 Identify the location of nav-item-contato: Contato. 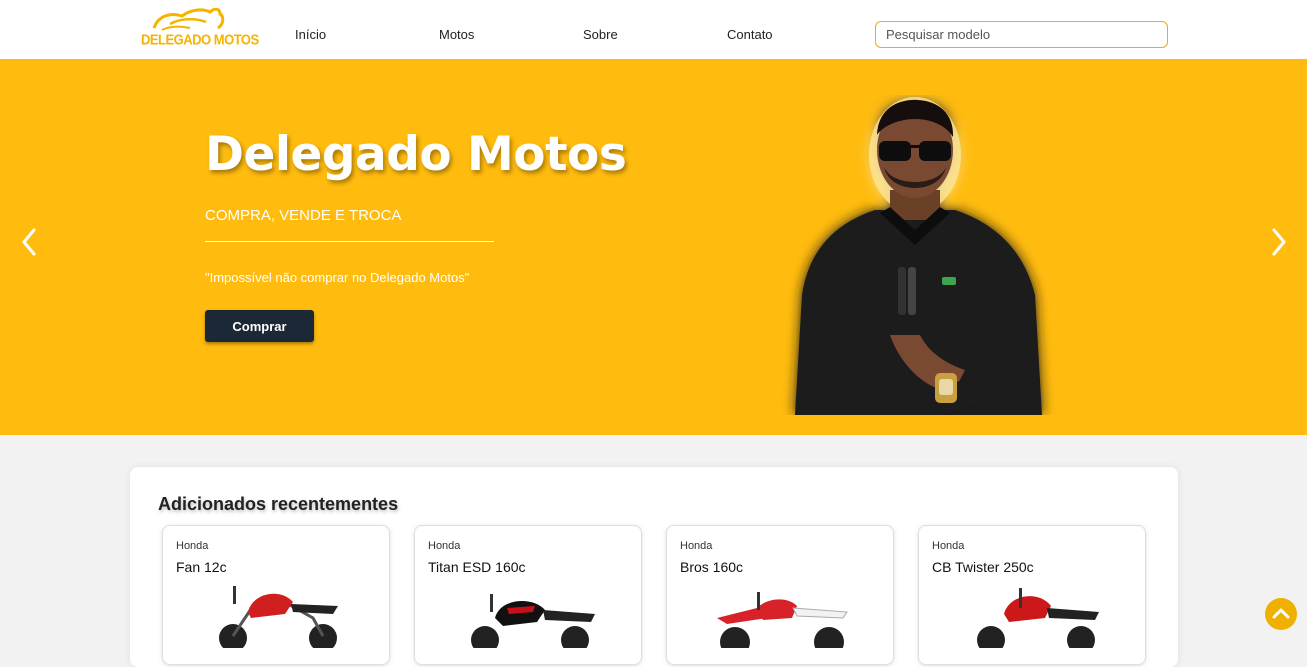
(750, 34).